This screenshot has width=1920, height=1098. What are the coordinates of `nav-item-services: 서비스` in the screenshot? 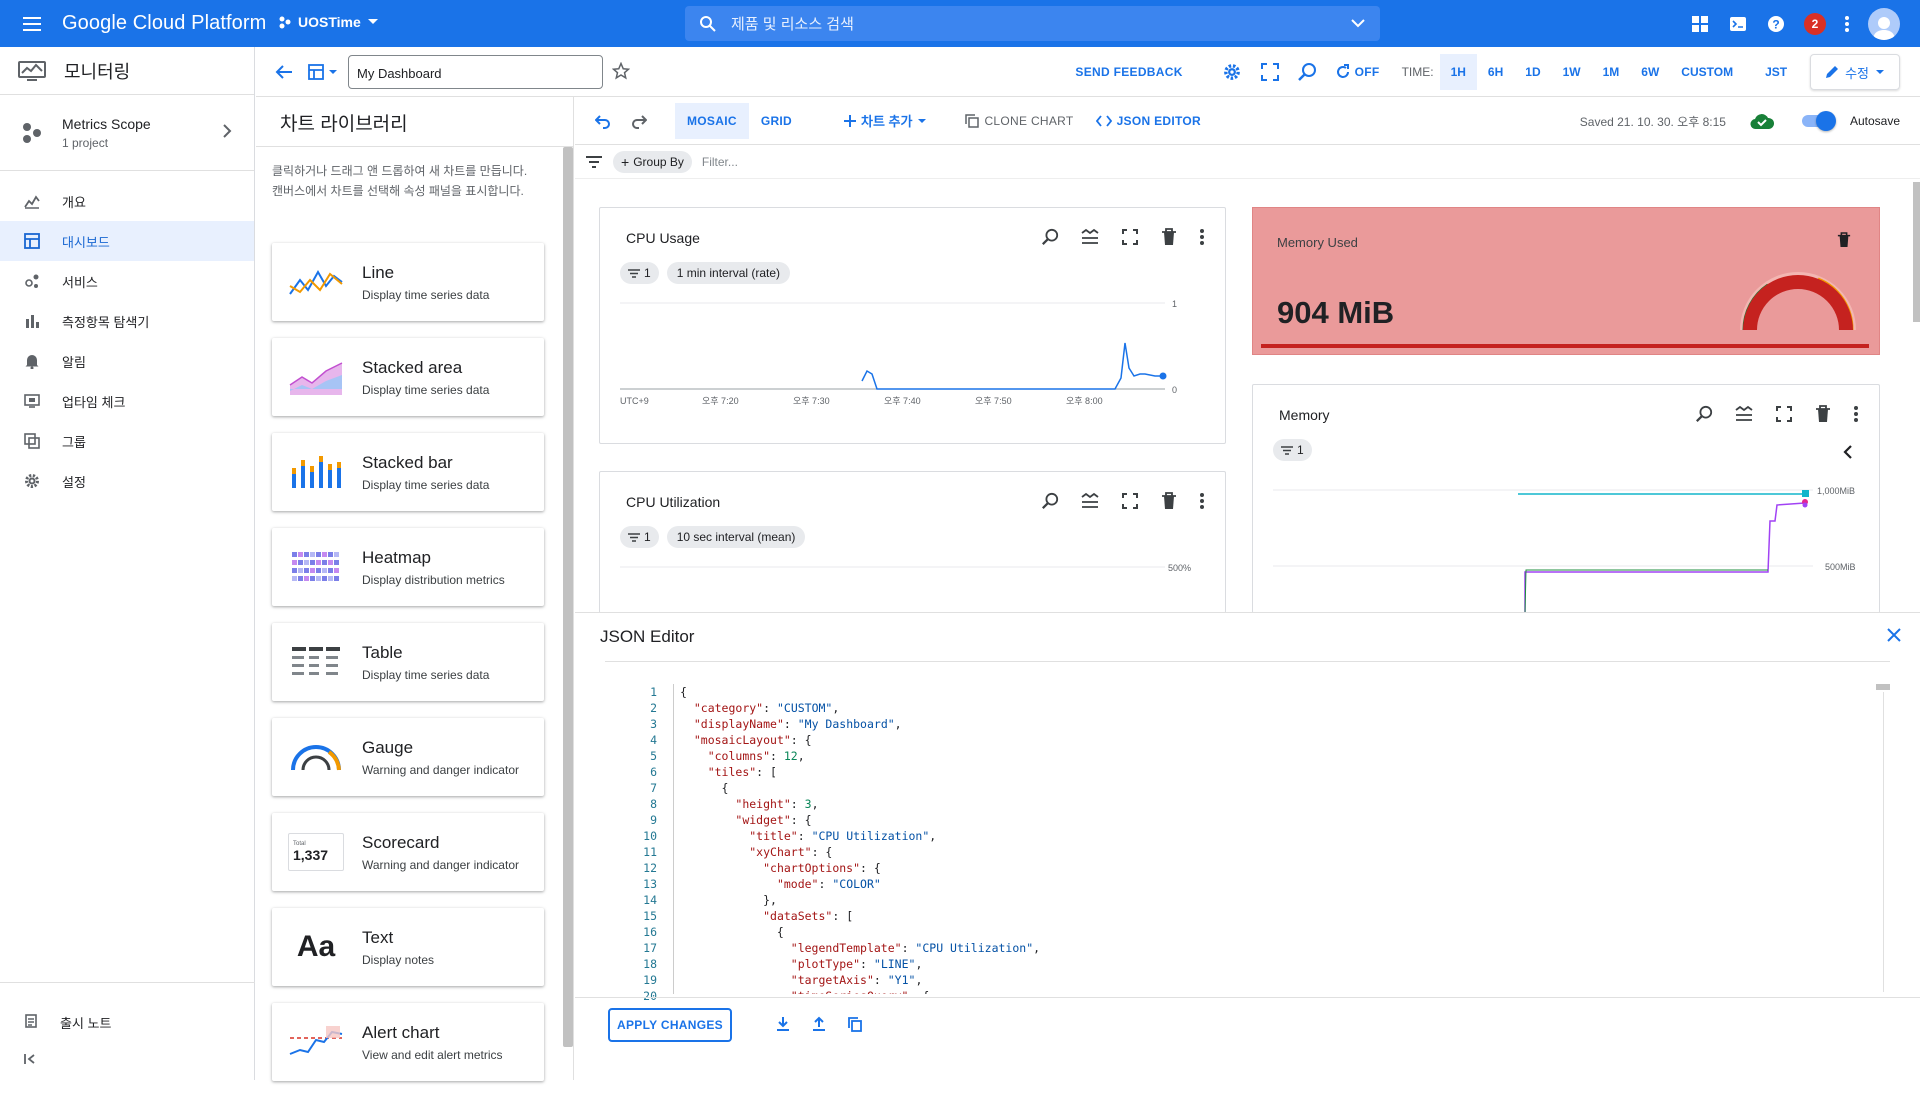 It's located at (127, 281).